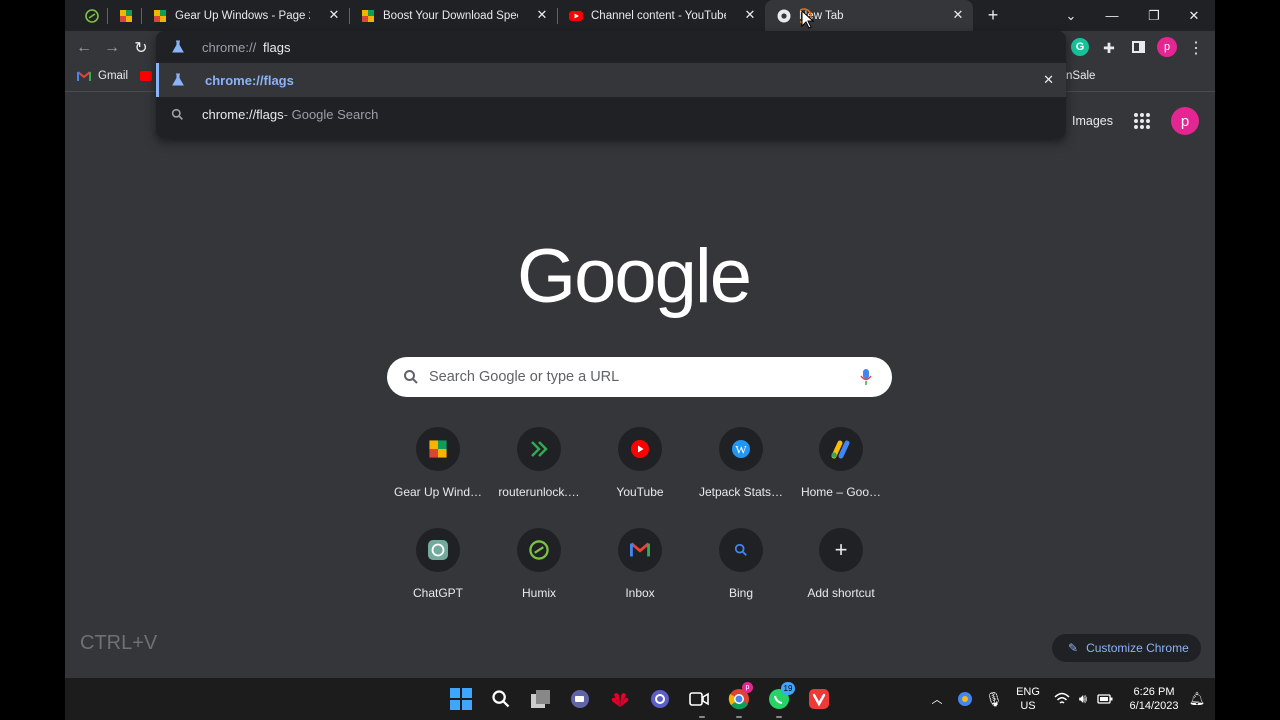 The width and height of the screenshot is (1280, 720). I want to click on customize-label: Customize Chrome, so click(1137, 648).